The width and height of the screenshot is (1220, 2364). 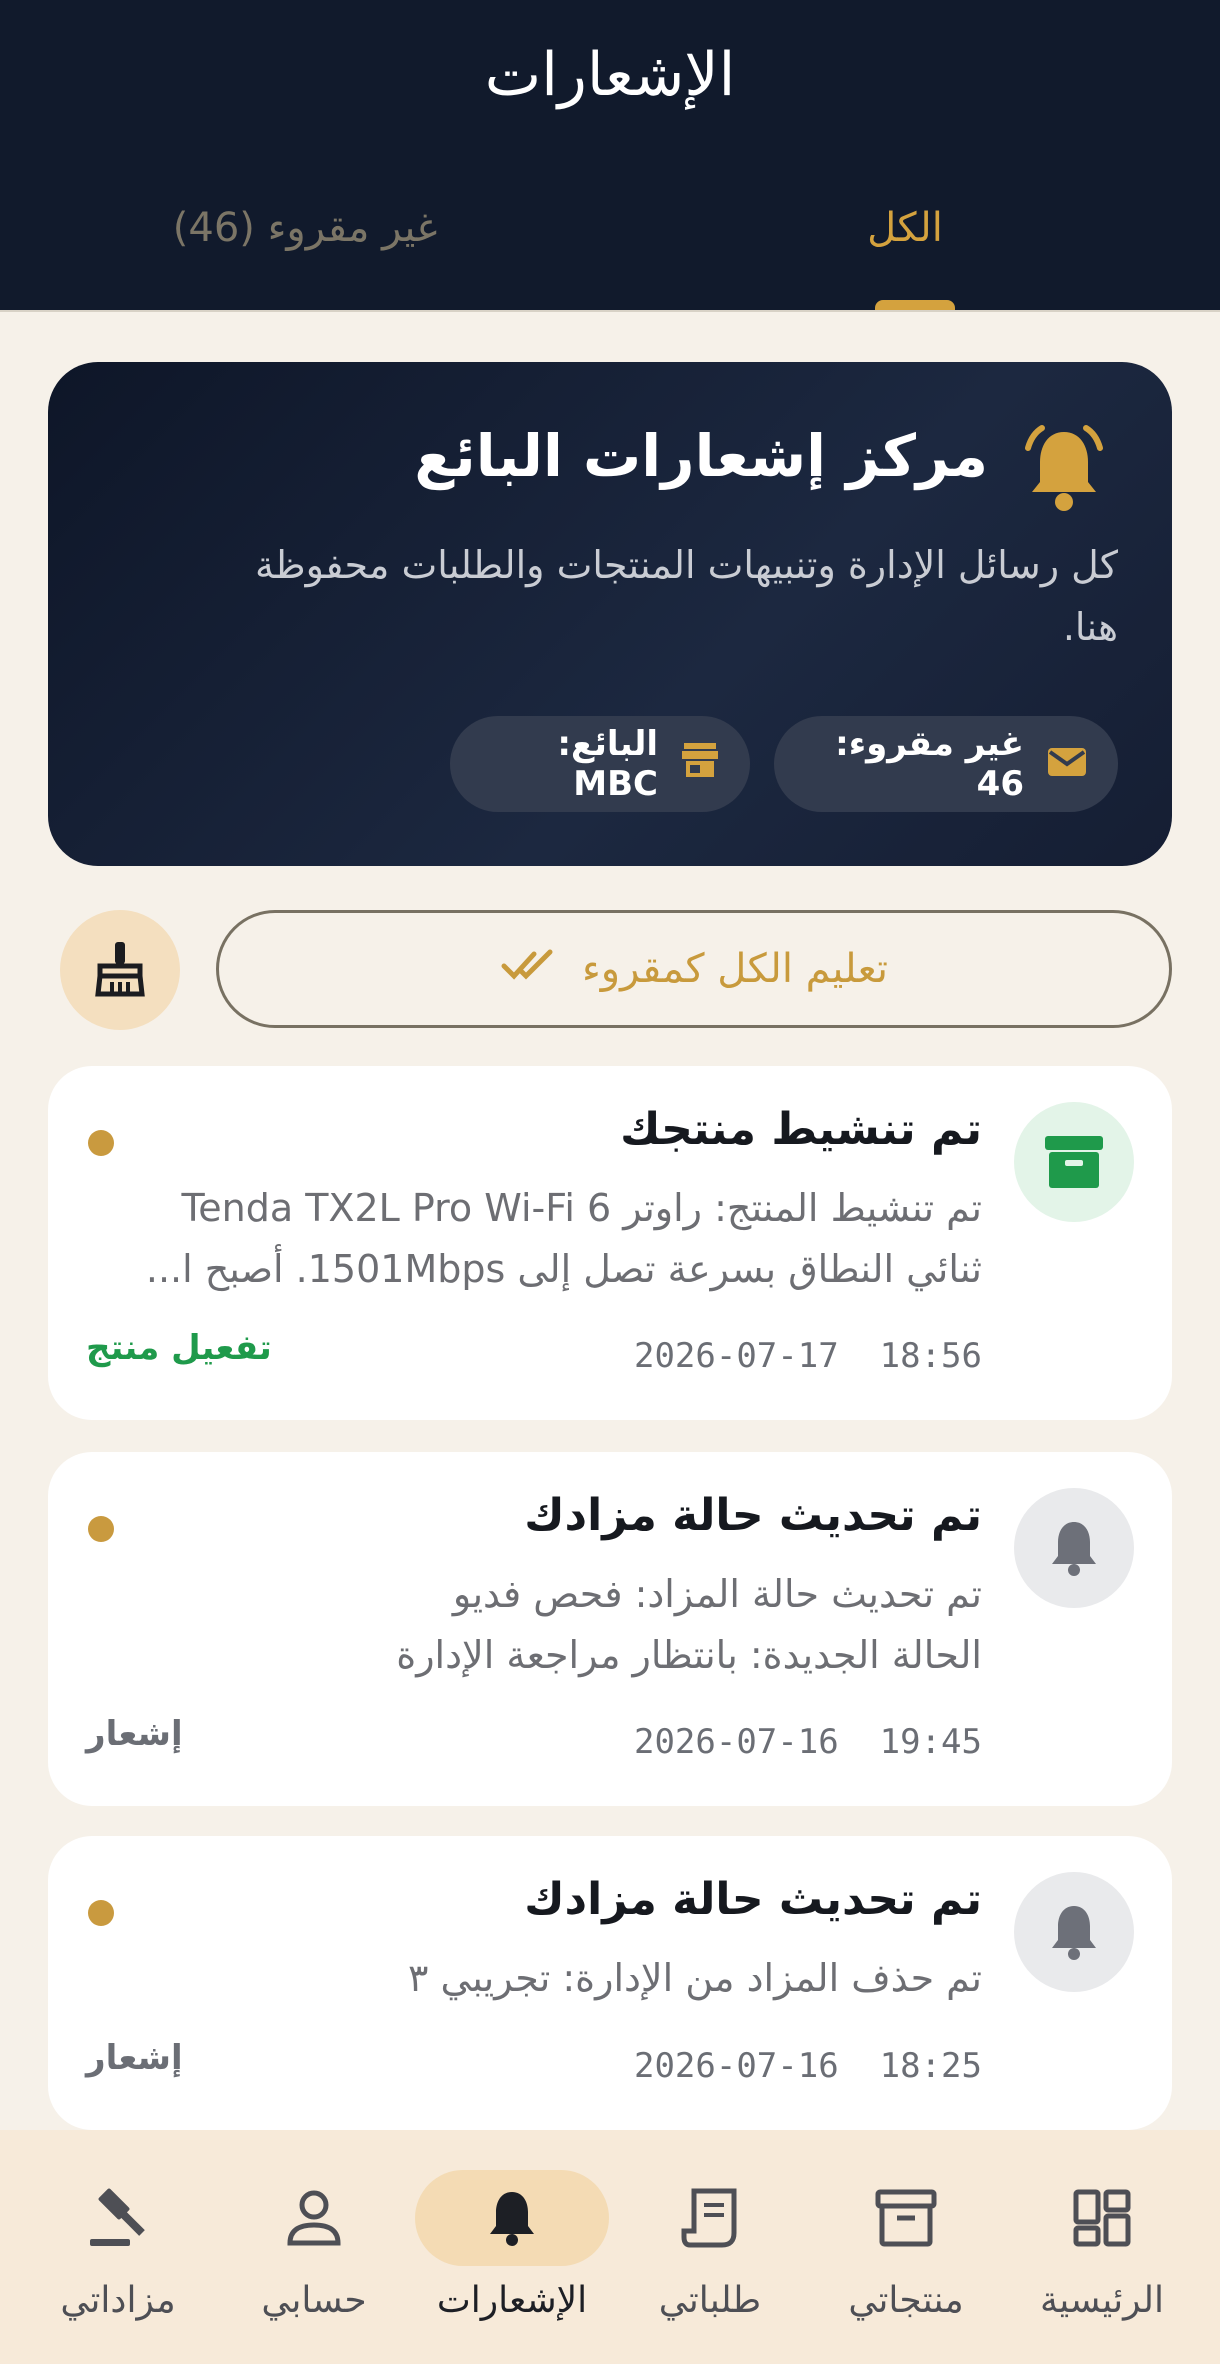 What do you see at coordinates (905, 228) in the screenshot?
I see `tab-all: الكل` at bounding box center [905, 228].